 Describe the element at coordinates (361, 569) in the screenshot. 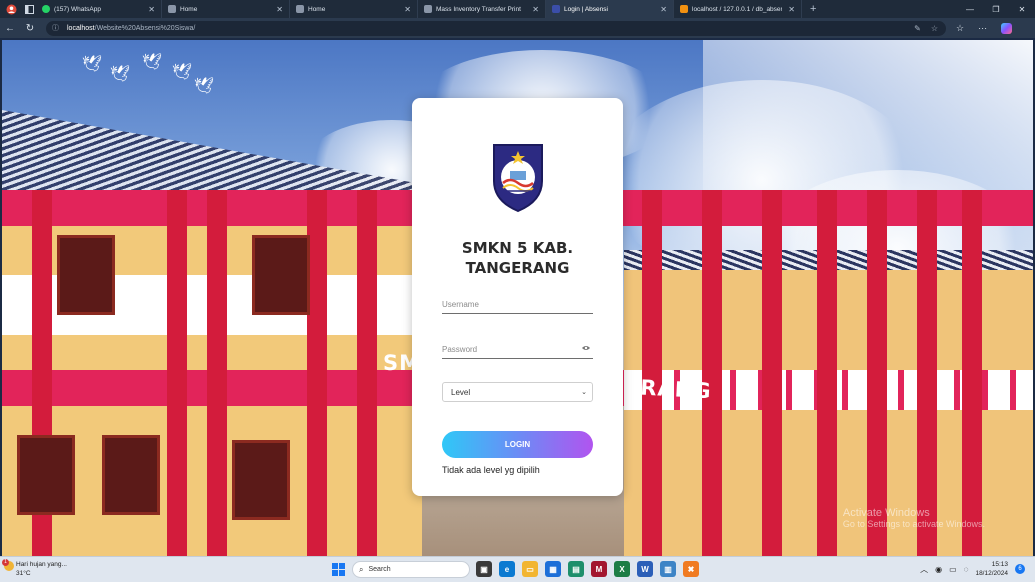

I see `search-icon: ⌕` at that location.